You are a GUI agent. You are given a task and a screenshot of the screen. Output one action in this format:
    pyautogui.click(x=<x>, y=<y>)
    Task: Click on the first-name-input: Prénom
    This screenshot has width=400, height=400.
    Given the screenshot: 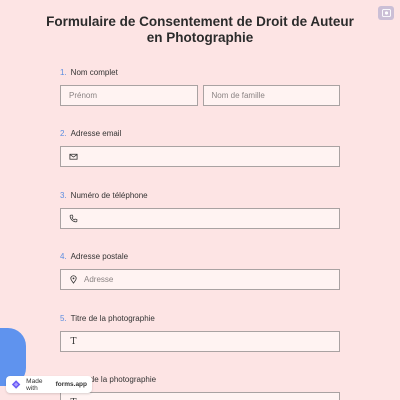 What is the action you would take?
    pyautogui.click(x=129, y=95)
    